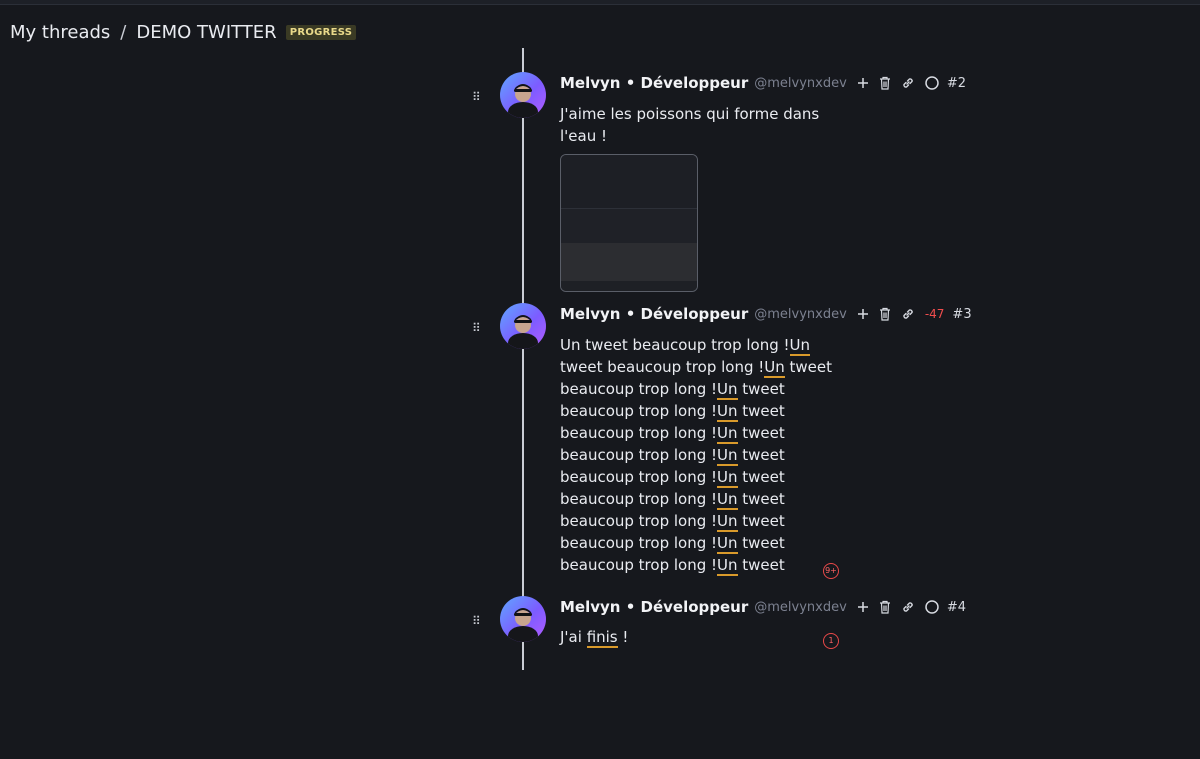 This screenshot has width=1200, height=759. Describe the element at coordinates (956, 83) in the screenshot. I see `tweet-index: #2` at that location.